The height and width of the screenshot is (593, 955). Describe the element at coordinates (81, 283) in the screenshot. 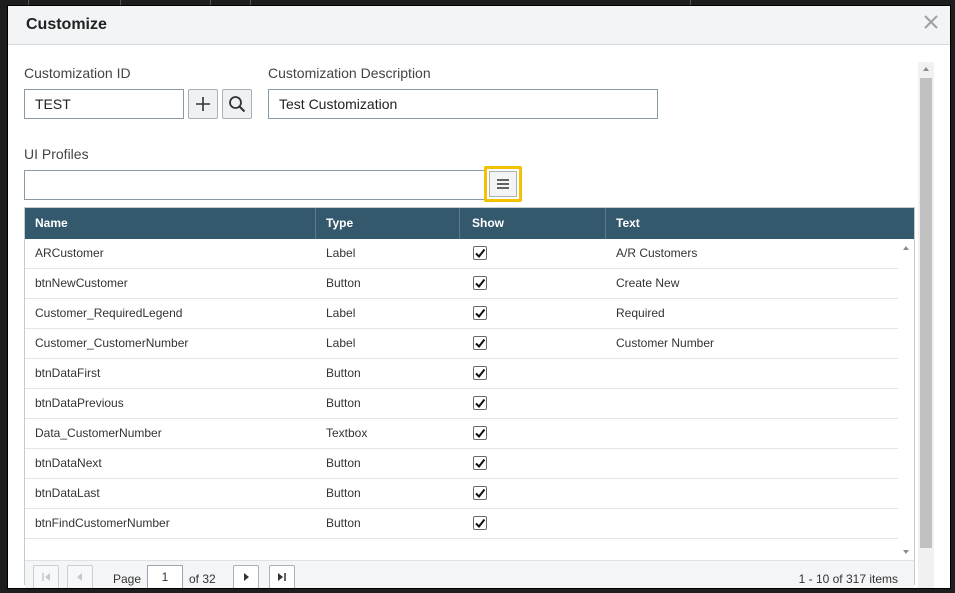

I see `cell-name: btnNewCustomer` at that location.